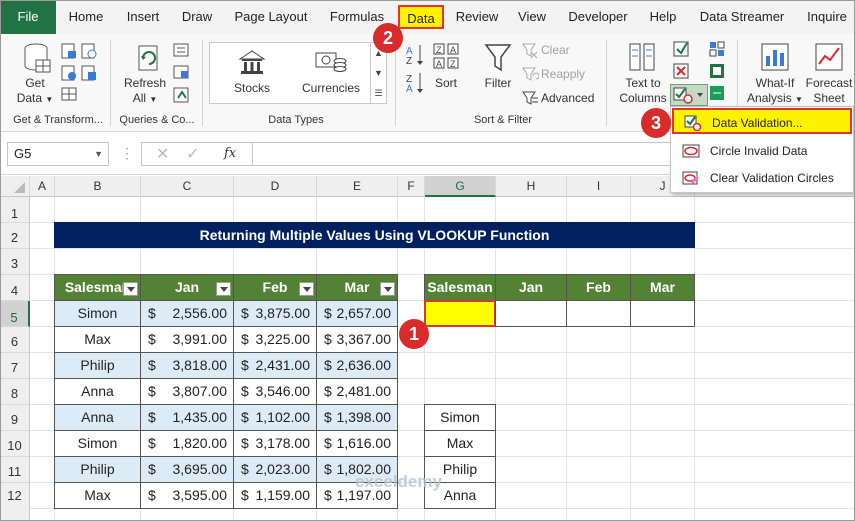 The image size is (855, 521). I want to click on reapply-button: Reapply, so click(563, 74).